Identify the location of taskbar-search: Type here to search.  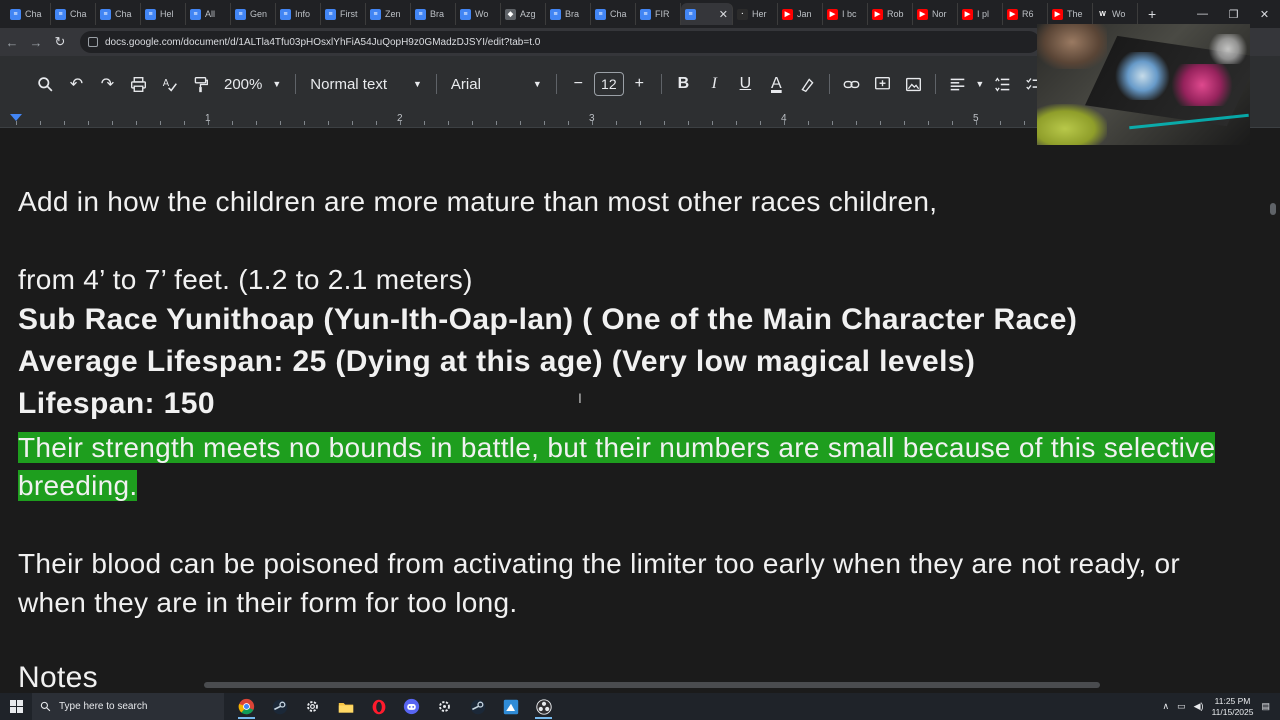
(128, 706).